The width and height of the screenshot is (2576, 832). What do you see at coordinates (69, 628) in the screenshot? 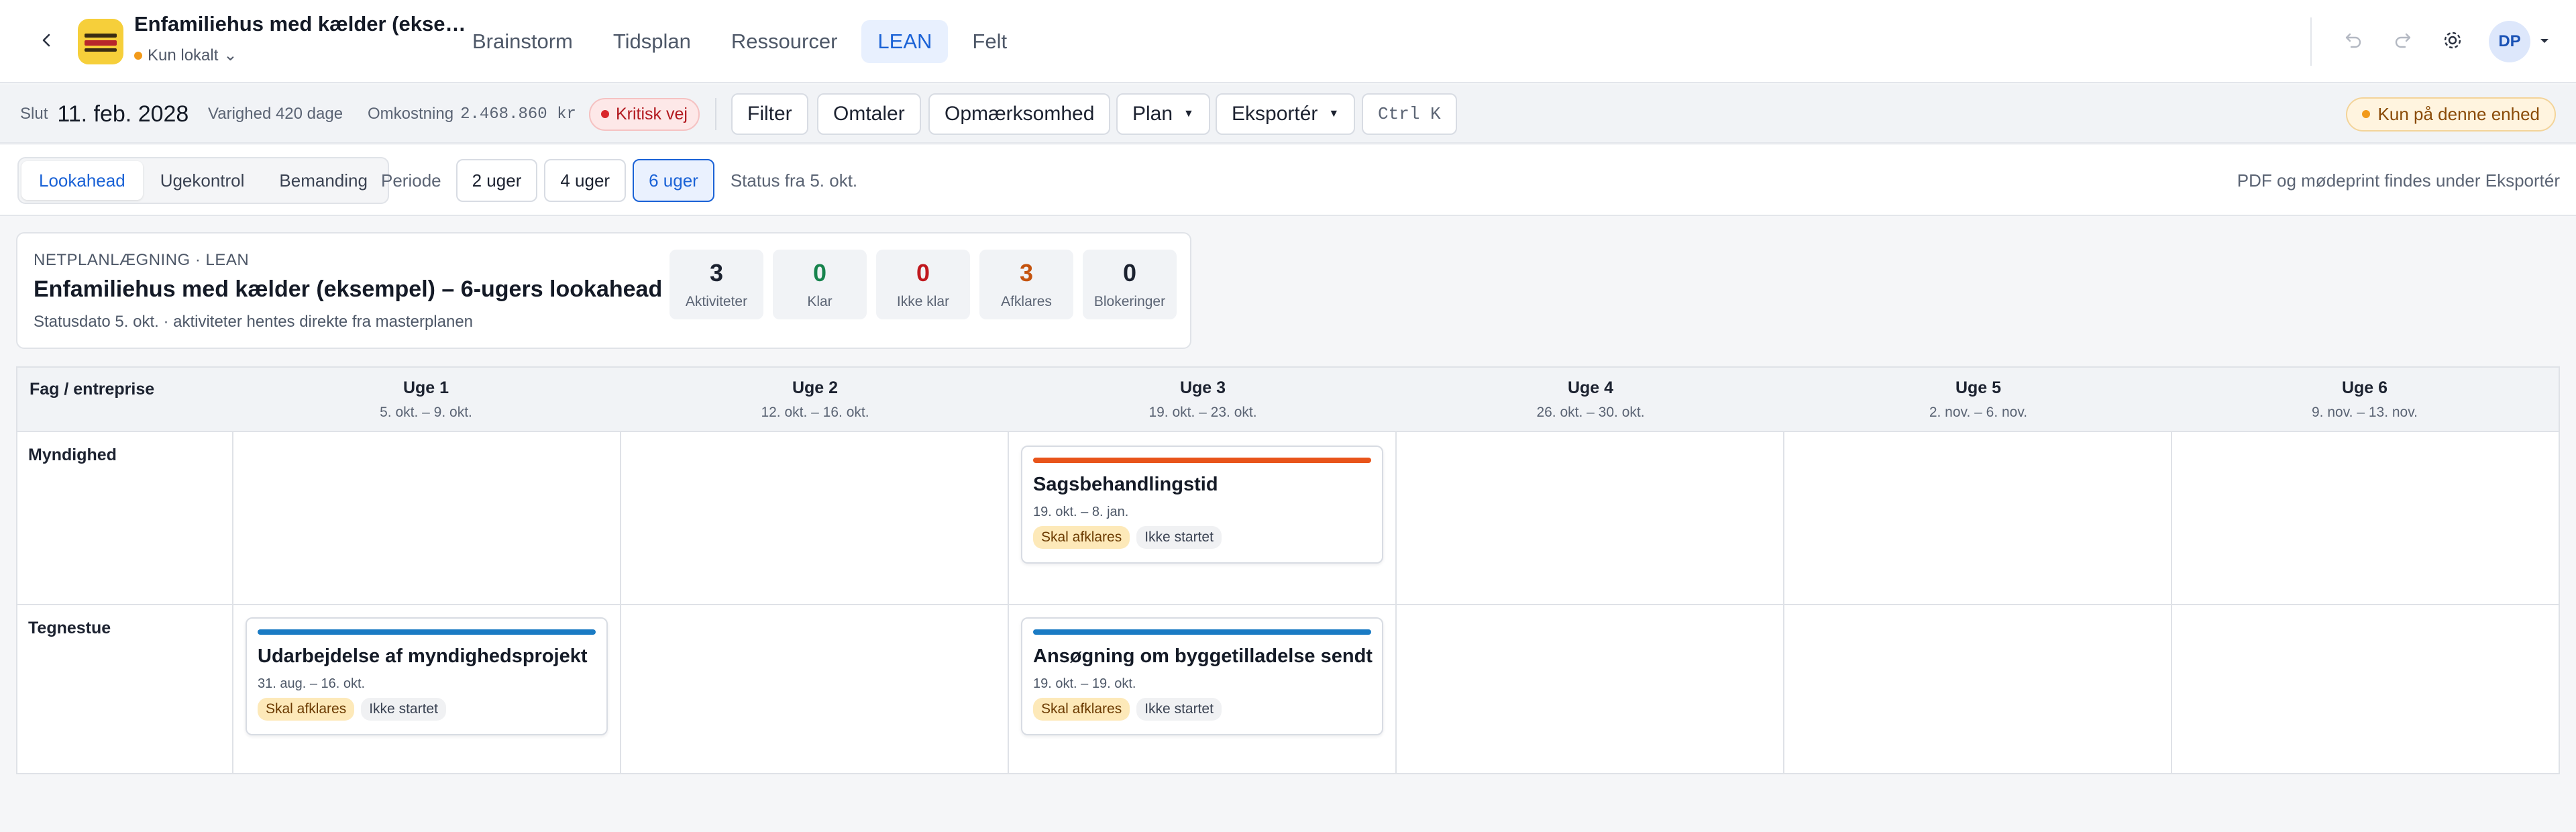
I see `row-label: Tegnestue` at bounding box center [69, 628].